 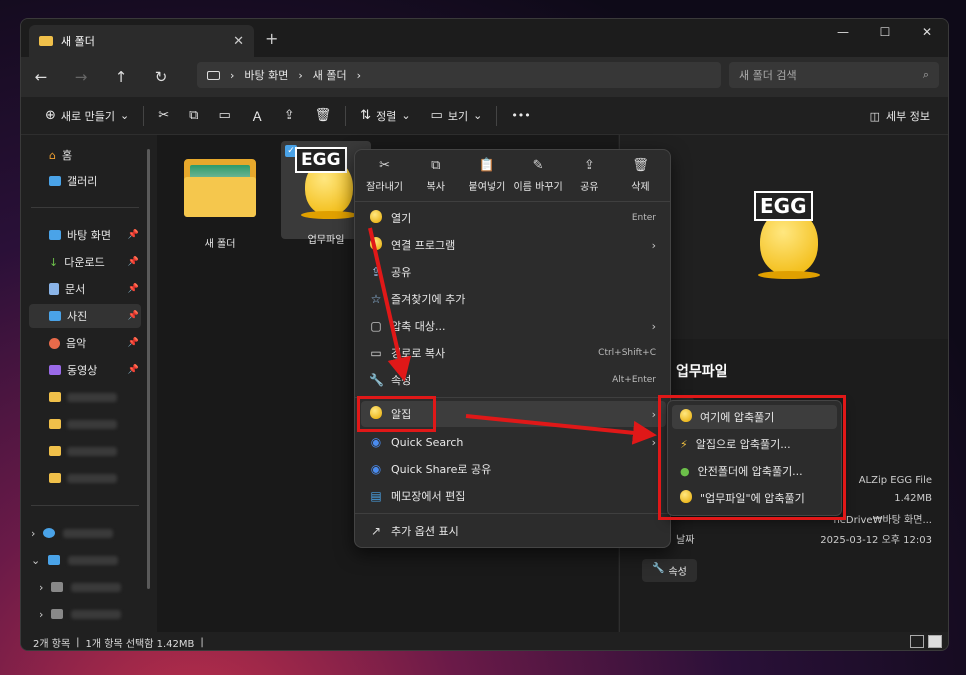 What do you see at coordinates (935, 641) in the screenshot?
I see `tiles-view-button` at bounding box center [935, 641].